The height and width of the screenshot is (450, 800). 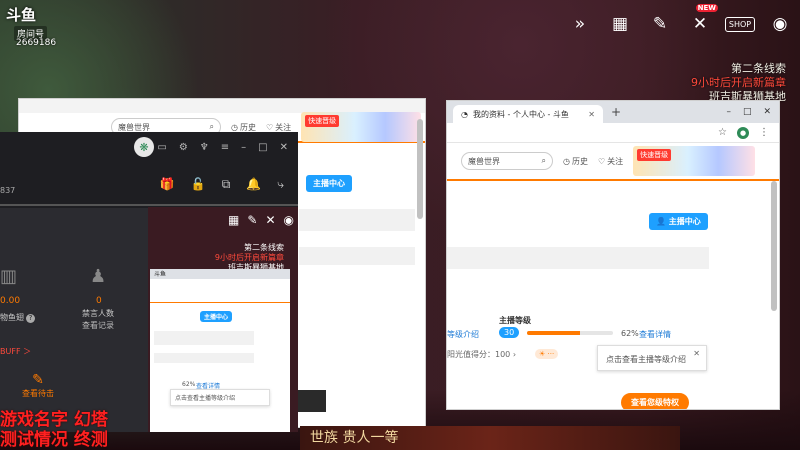 What do you see at coordinates (490, 438) in the screenshot?
I see `bottom-banner: 世族 贵人一等` at bounding box center [490, 438].